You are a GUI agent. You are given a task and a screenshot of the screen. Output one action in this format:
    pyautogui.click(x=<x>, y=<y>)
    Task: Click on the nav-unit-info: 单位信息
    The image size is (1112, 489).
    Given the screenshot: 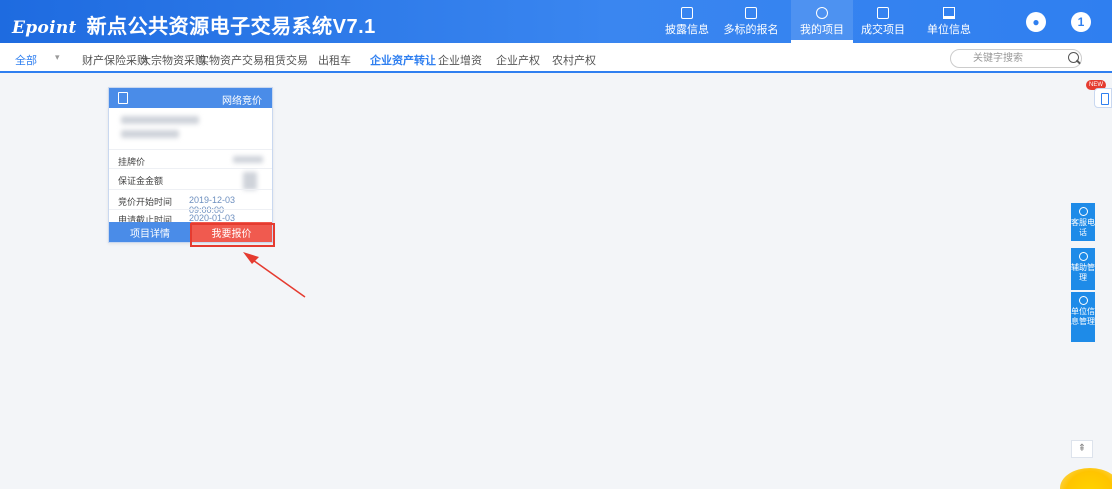 What is the action you would take?
    pyautogui.click(x=949, y=21)
    